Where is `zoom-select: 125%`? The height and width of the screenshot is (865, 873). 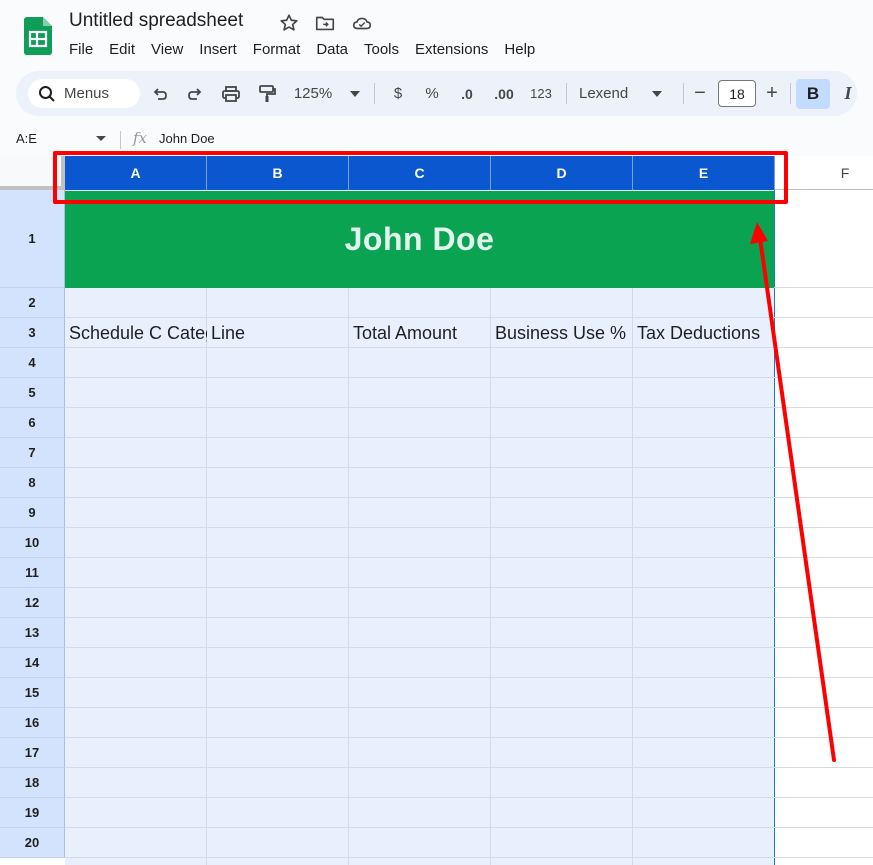
zoom-select: 125% is located at coordinates (327, 93).